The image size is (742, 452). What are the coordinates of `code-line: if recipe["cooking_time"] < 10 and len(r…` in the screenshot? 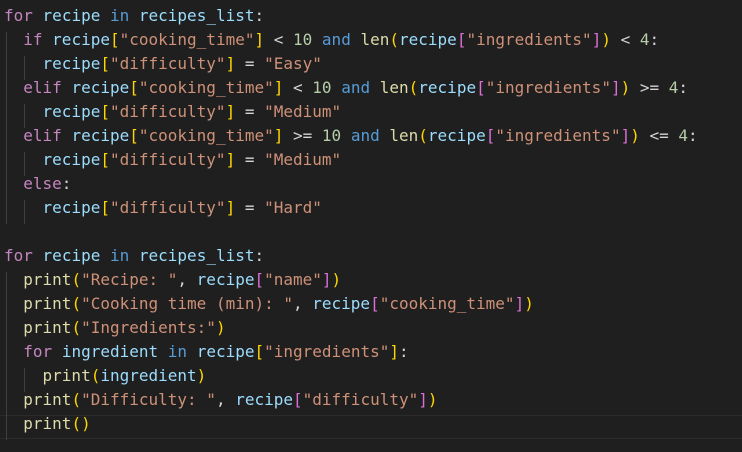 It's located at (331, 40).